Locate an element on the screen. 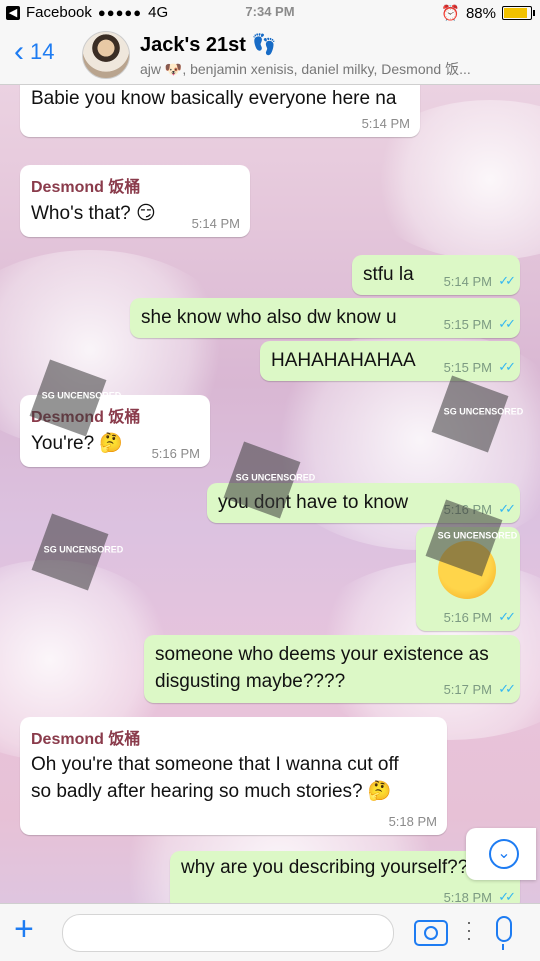 The image size is (540, 961). message-input is located at coordinates (228, 933).